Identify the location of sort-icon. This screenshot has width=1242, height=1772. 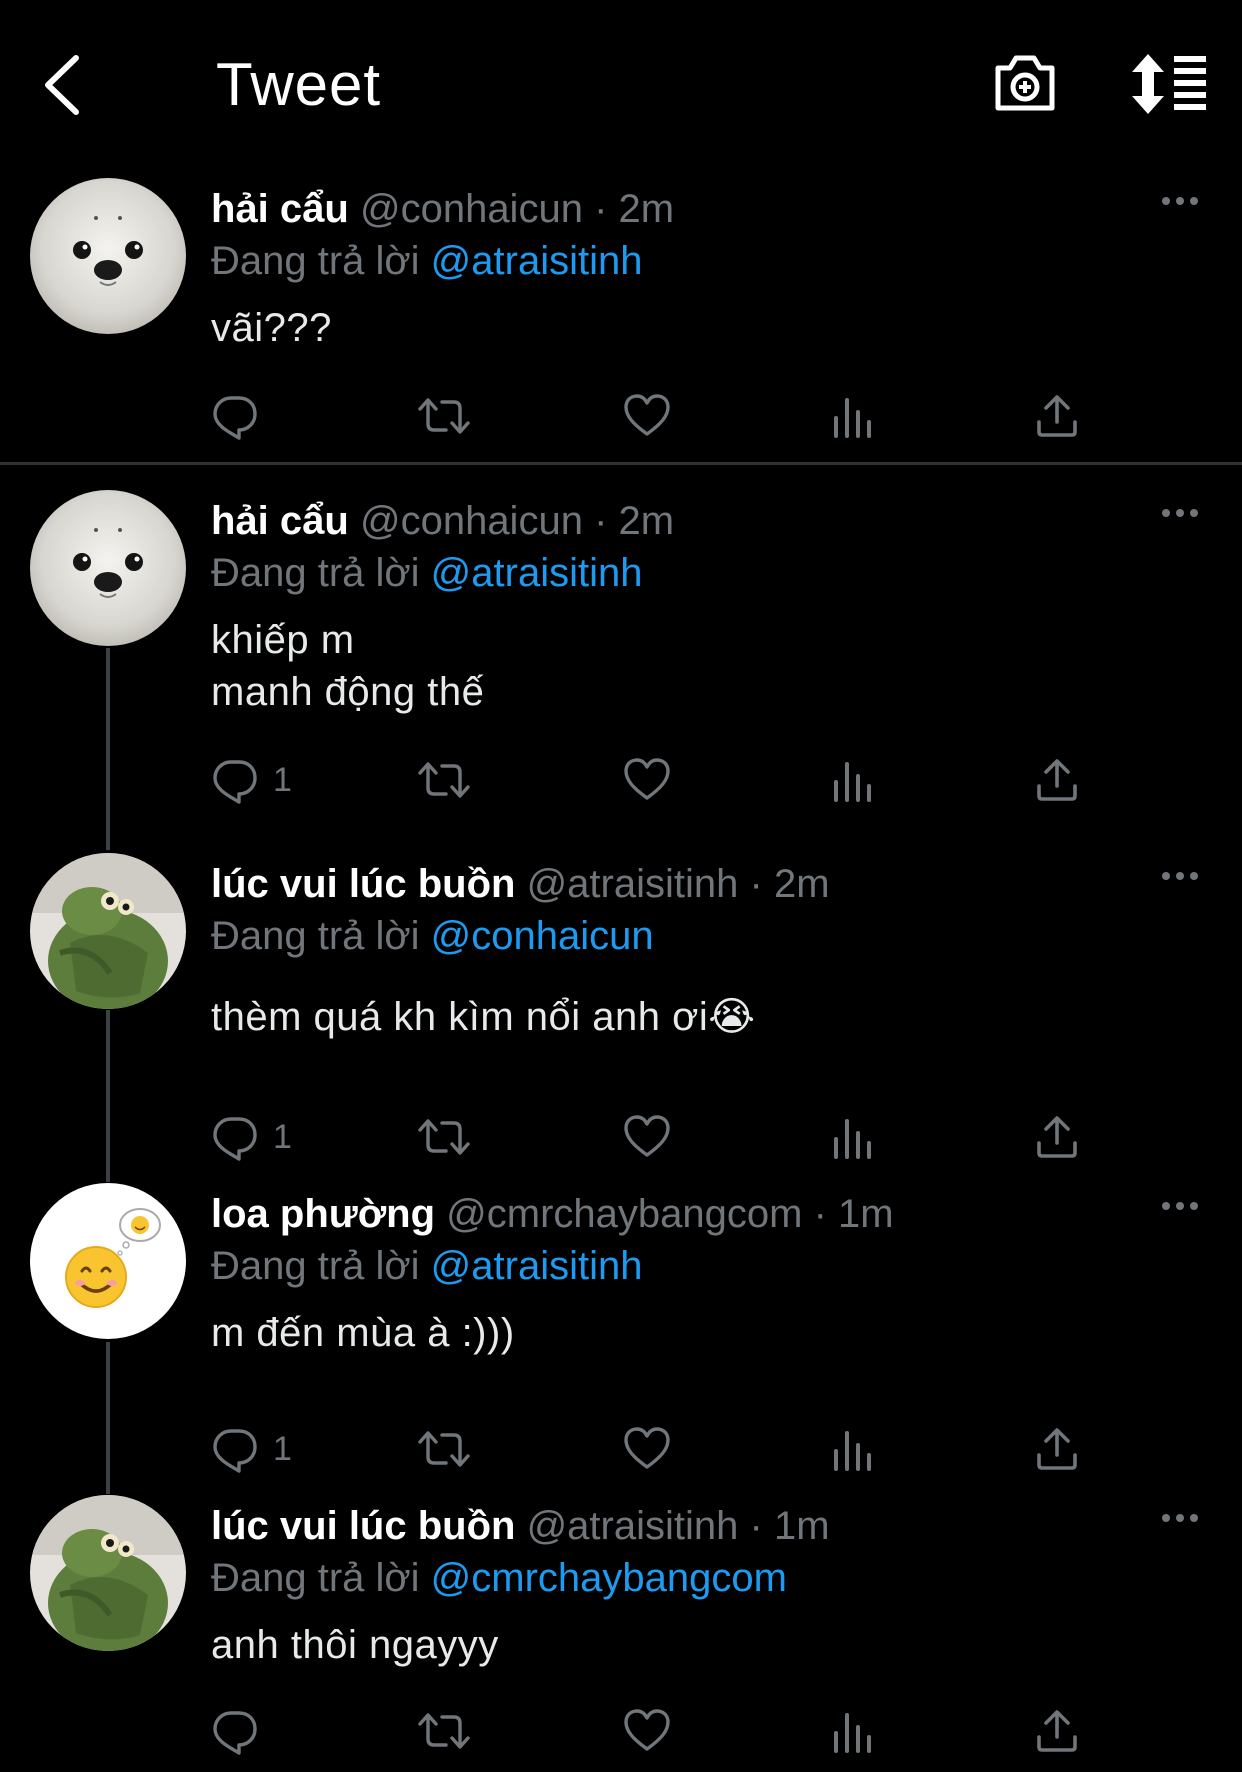
(1169, 84).